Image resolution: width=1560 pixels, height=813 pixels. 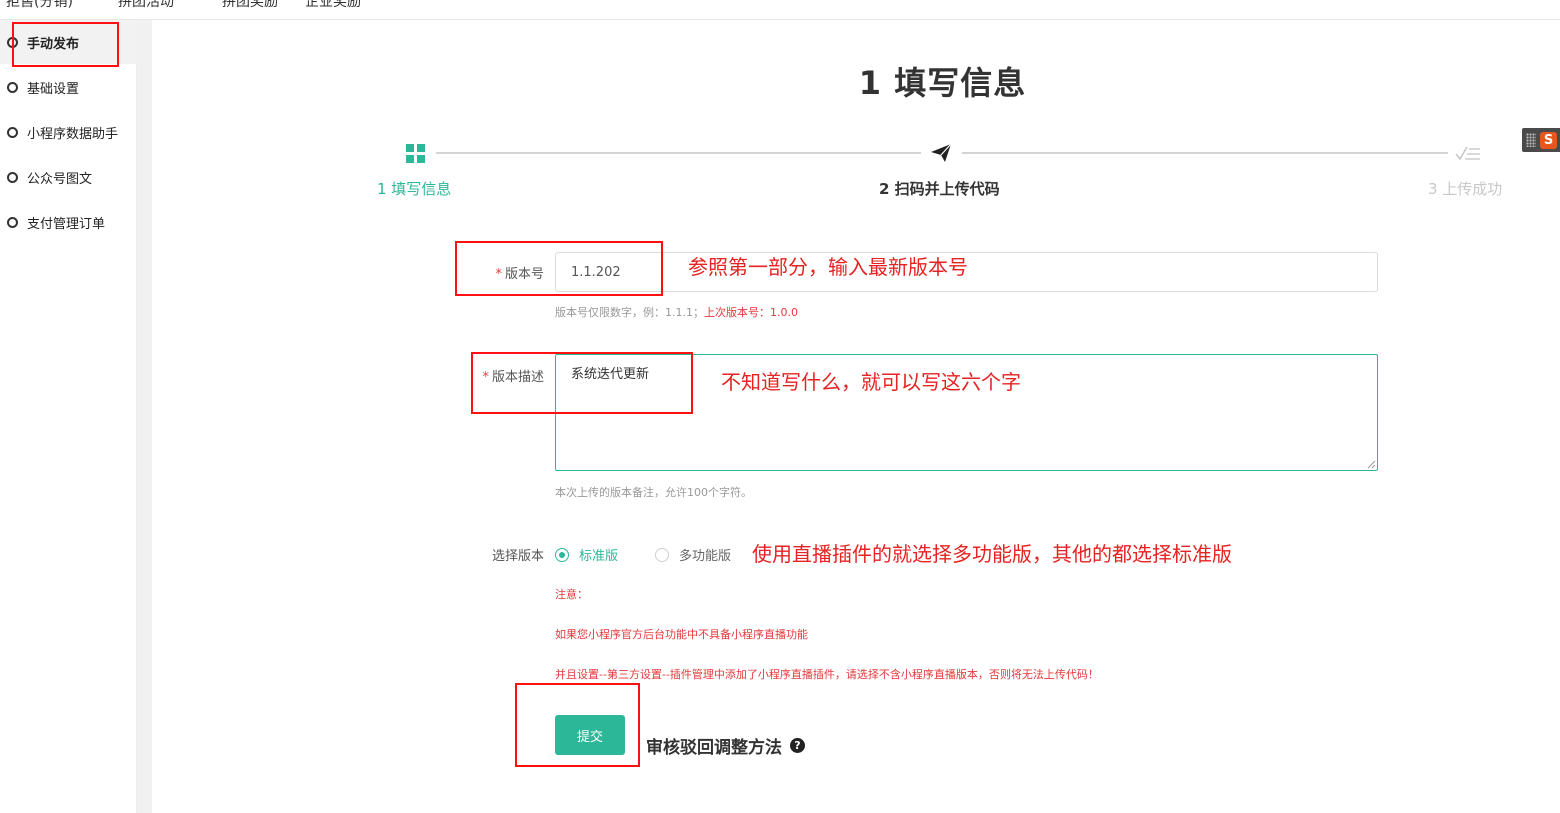 I want to click on annotation-text-edition: 使用直播插件的就选择多功能版，其他的都选择标准版, so click(x=992, y=554).